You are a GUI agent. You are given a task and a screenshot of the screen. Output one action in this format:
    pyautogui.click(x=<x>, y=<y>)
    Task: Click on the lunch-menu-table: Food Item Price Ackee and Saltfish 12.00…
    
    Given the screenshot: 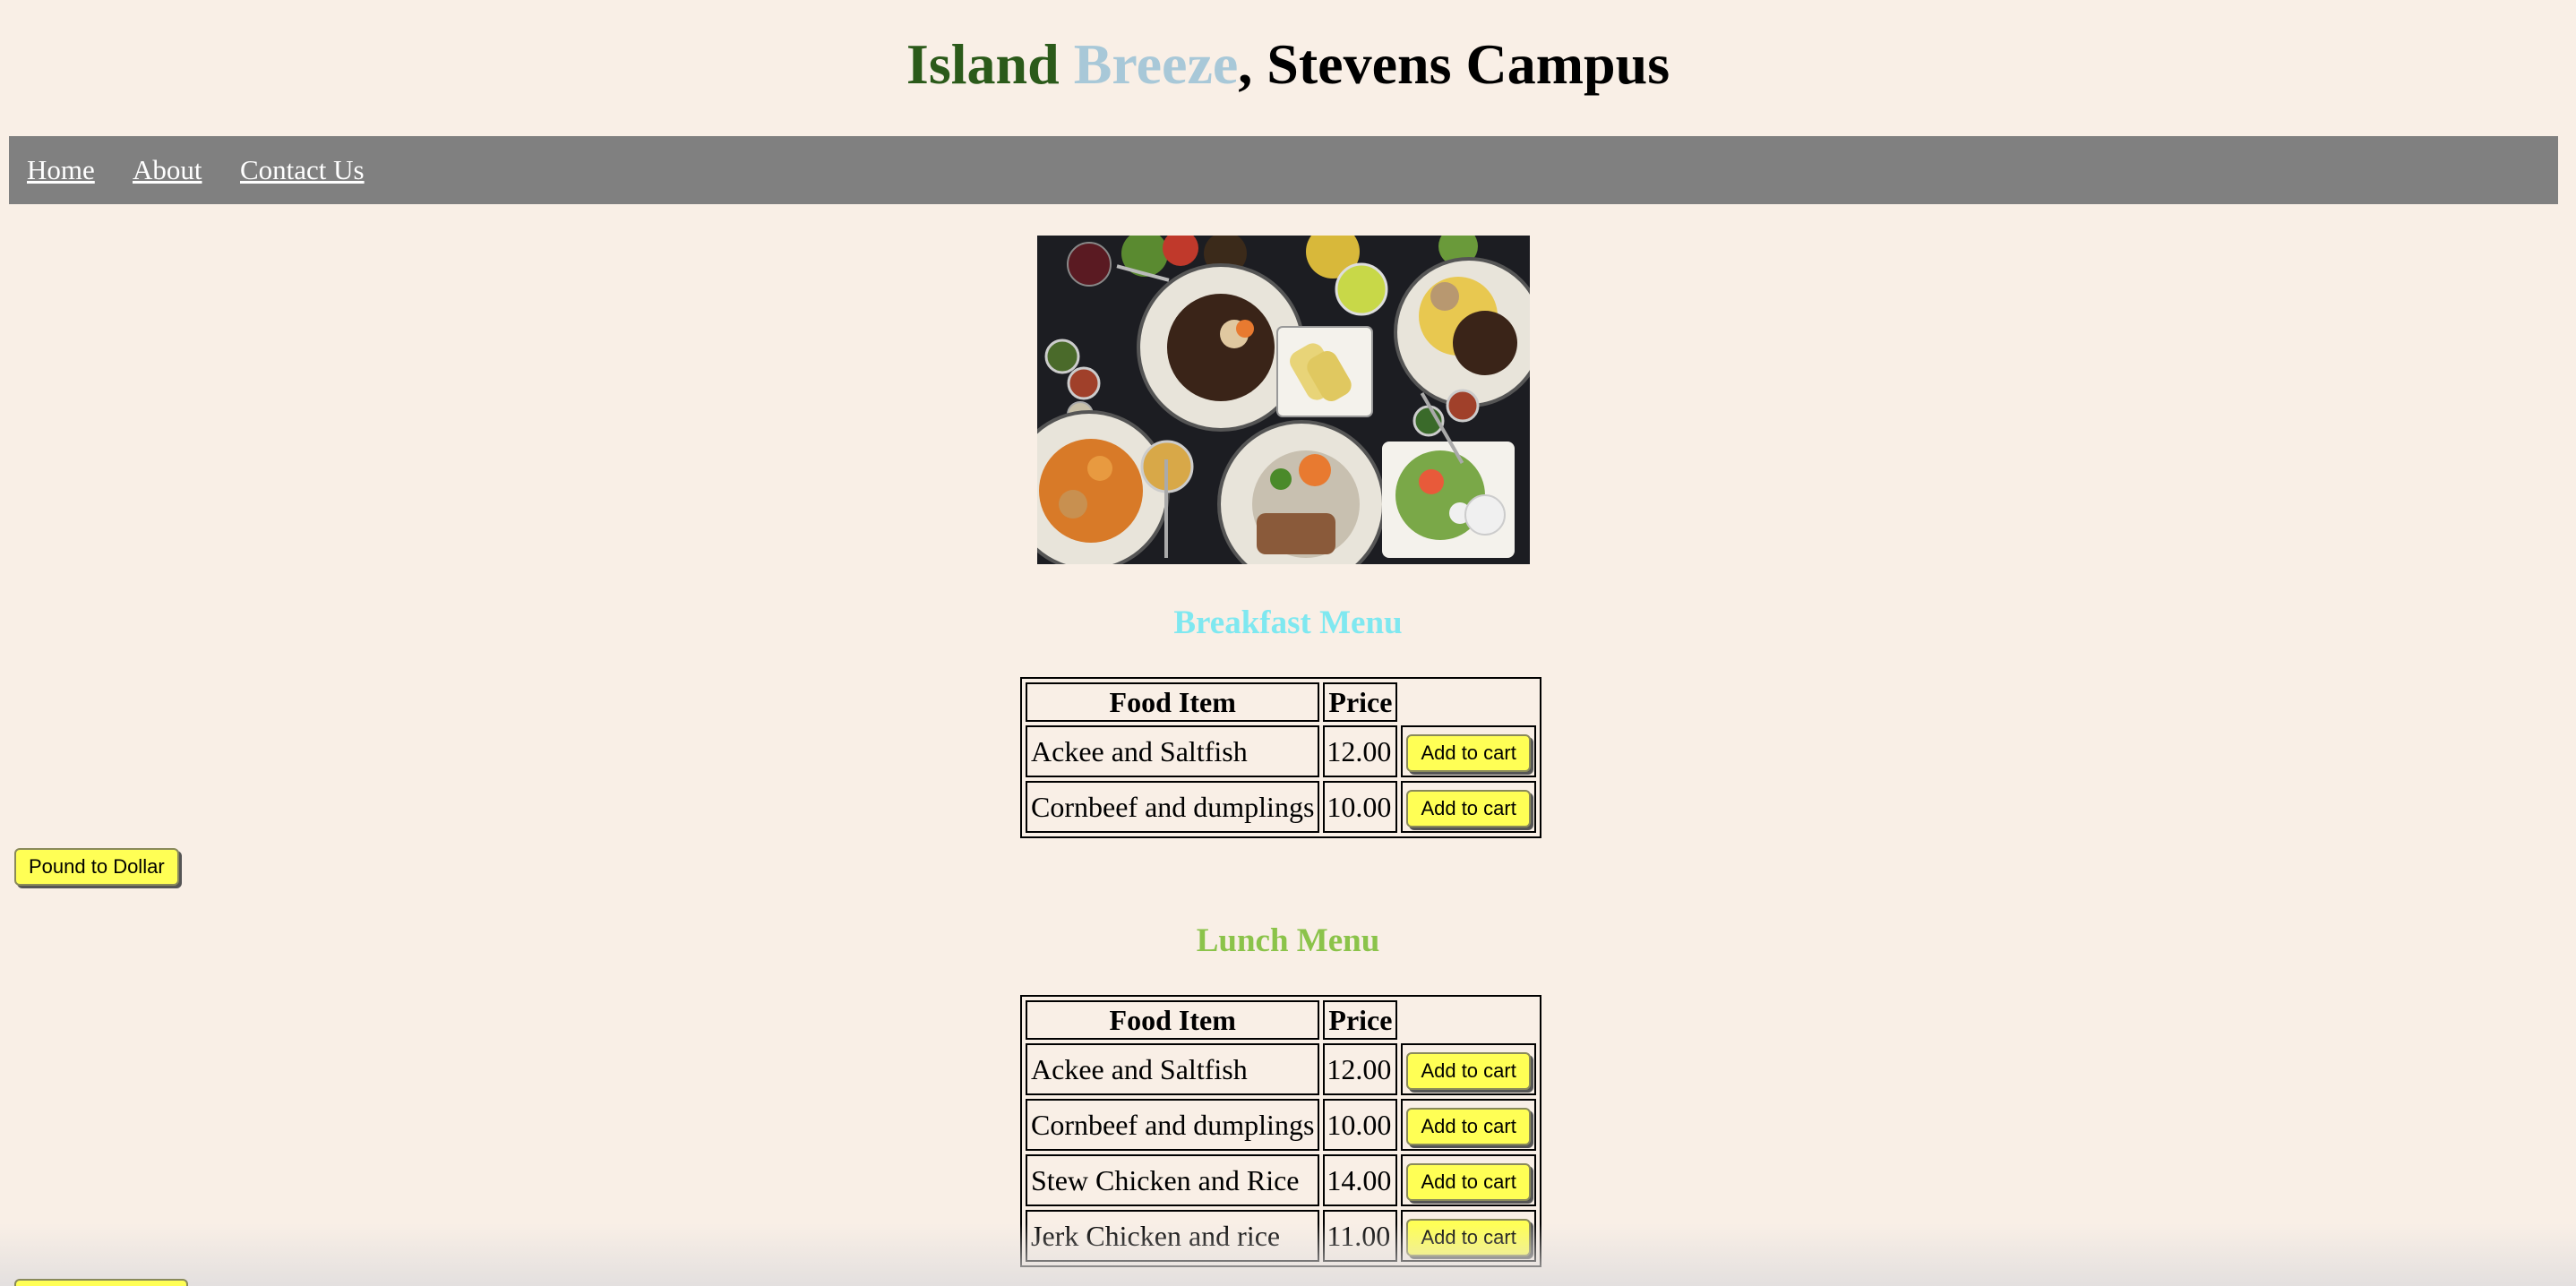 What is the action you would take?
    pyautogui.click(x=1280, y=1131)
    